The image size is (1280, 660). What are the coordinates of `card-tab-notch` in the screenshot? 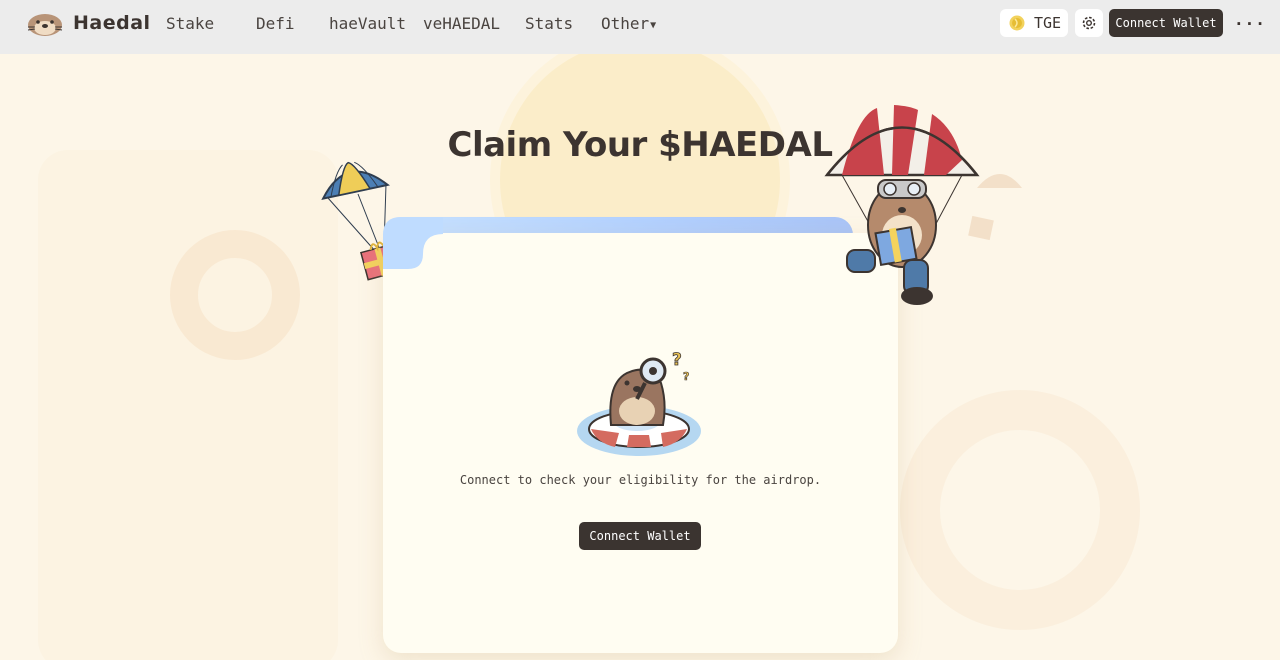 It's located at (413, 243).